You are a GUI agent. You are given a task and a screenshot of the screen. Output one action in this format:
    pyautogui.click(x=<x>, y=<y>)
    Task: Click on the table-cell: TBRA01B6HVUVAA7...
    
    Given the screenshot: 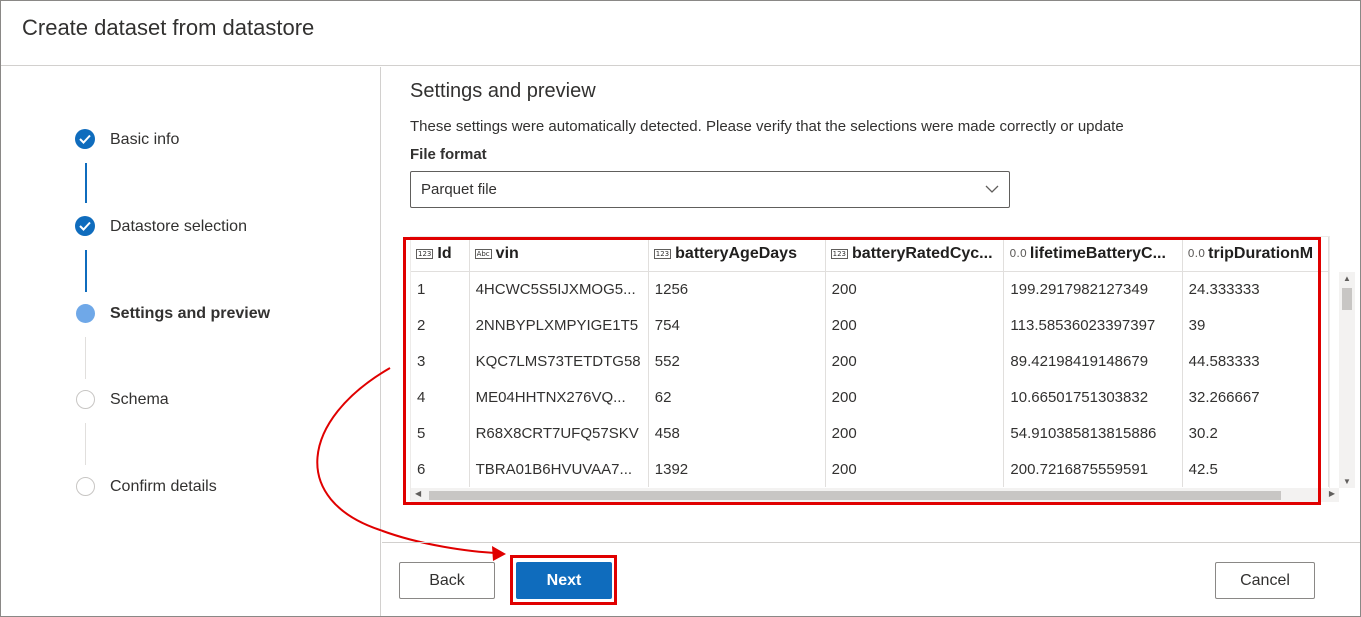 What is the action you would take?
    pyautogui.click(x=559, y=469)
    